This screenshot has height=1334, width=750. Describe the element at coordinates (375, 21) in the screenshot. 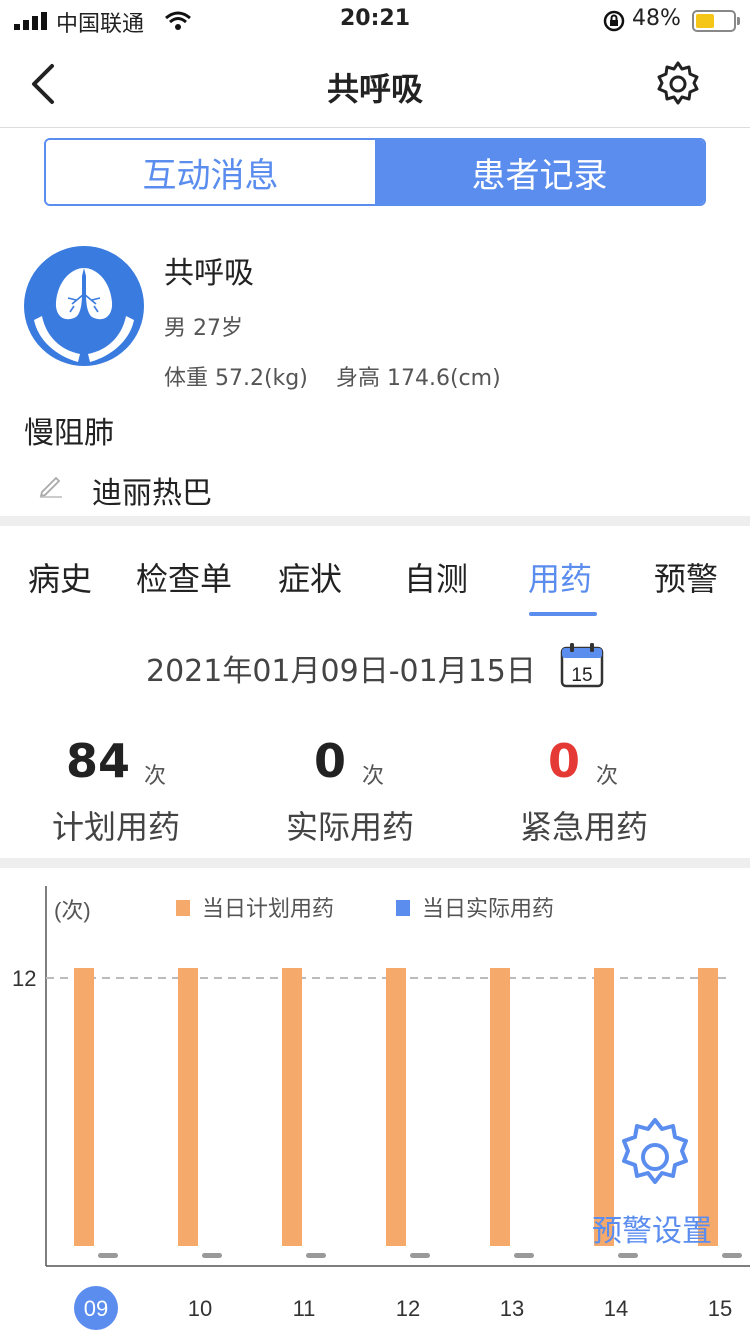

I see `status-bar: 中国联通 20:21 48%` at that location.